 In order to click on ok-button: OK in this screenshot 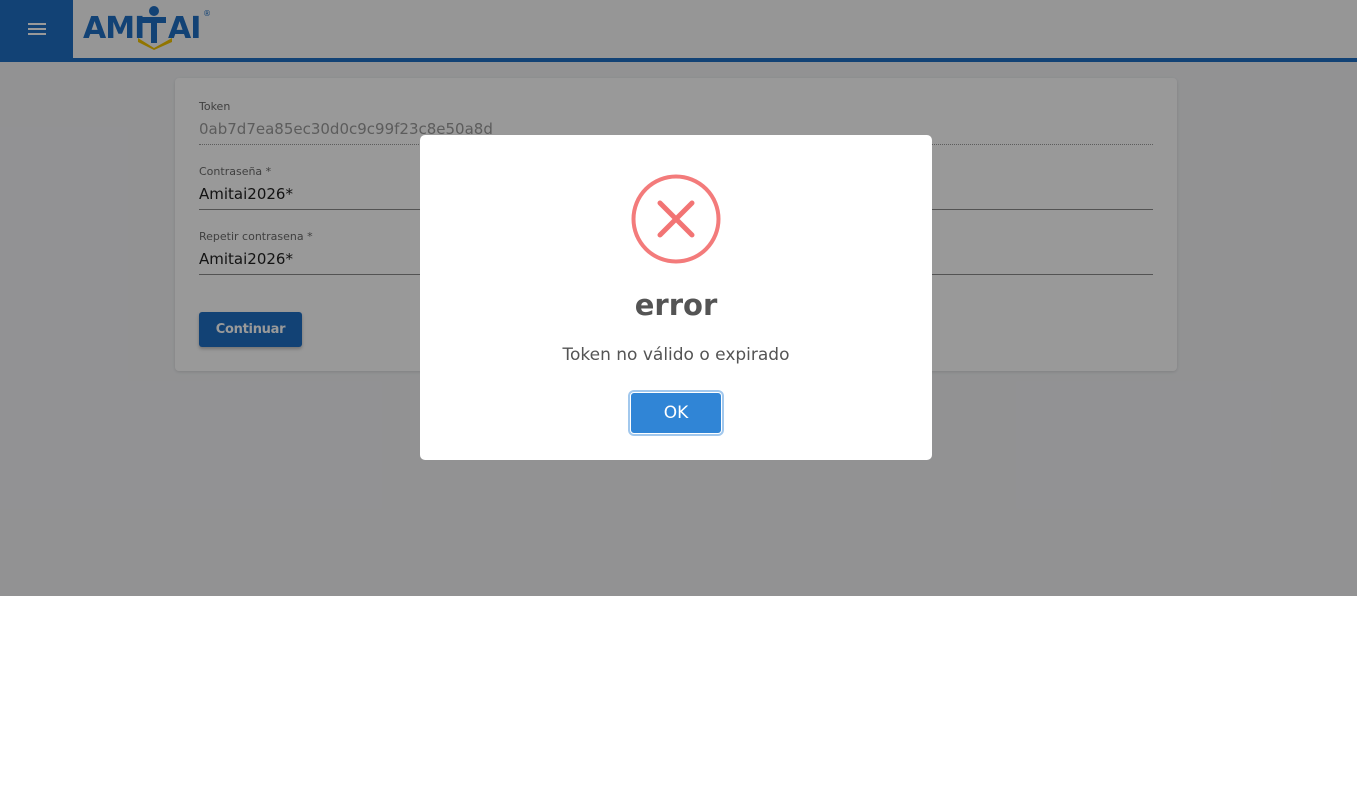, I will do `click(676, 413)`.